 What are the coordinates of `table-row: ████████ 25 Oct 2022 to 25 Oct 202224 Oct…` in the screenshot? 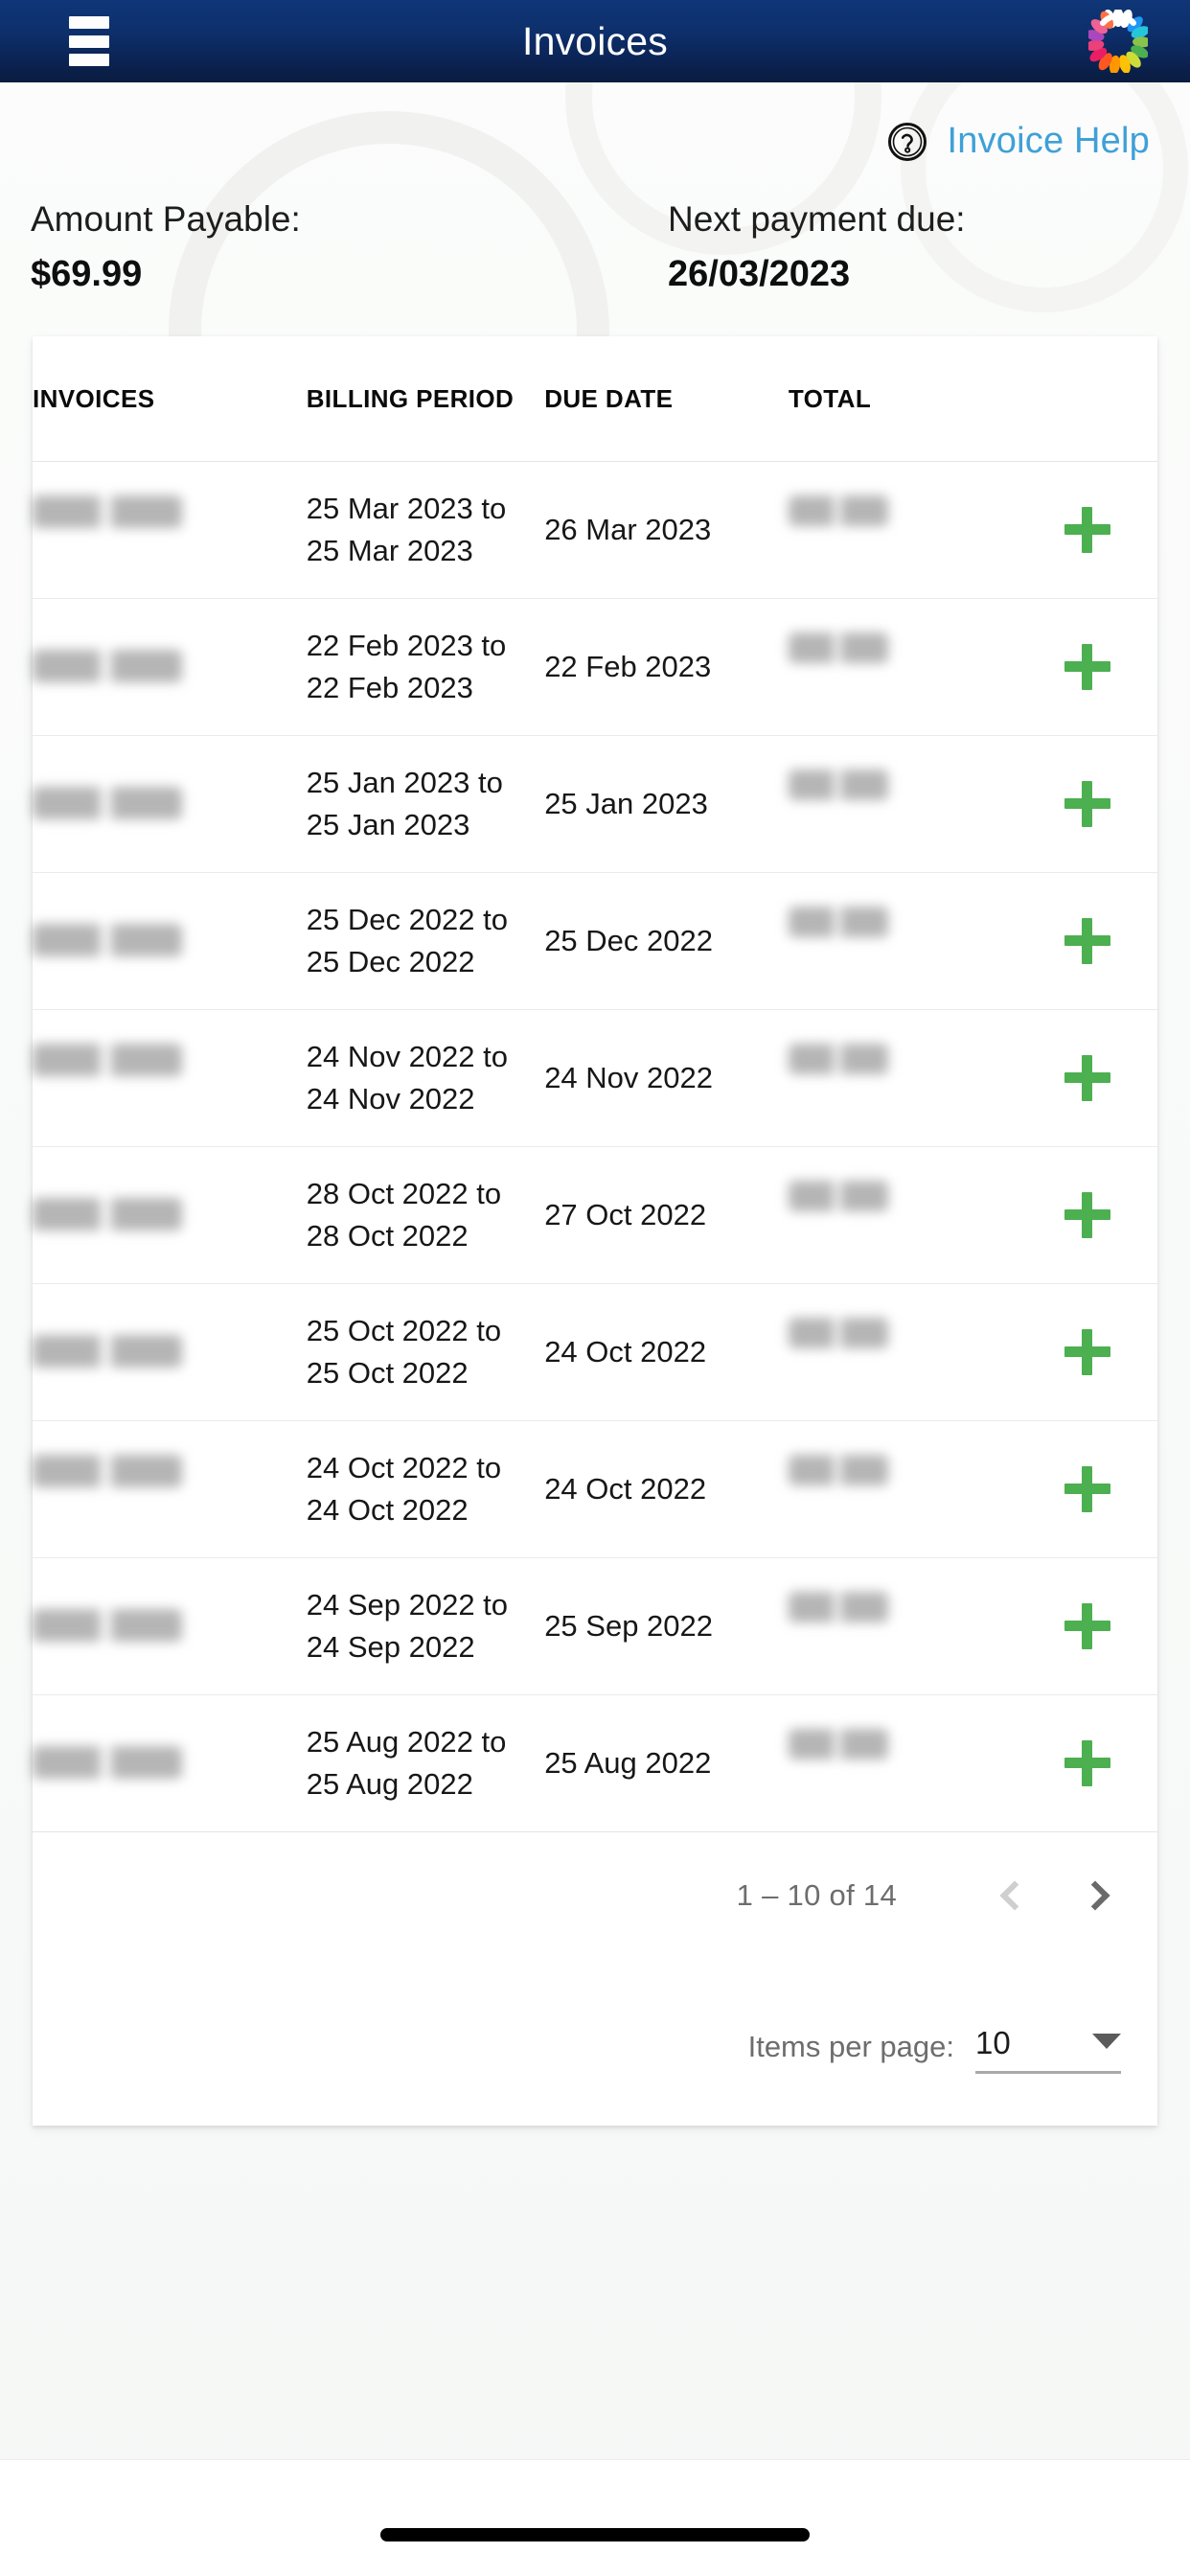 It's located at (595, 1352).